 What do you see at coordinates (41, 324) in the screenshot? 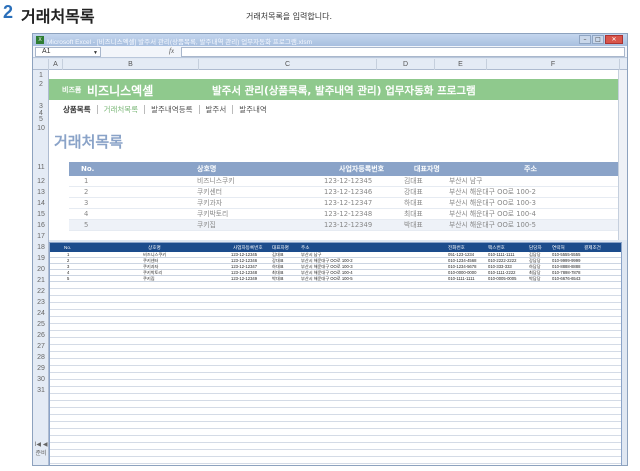
I see `row-header: 25` at bounding box center [41, 324].